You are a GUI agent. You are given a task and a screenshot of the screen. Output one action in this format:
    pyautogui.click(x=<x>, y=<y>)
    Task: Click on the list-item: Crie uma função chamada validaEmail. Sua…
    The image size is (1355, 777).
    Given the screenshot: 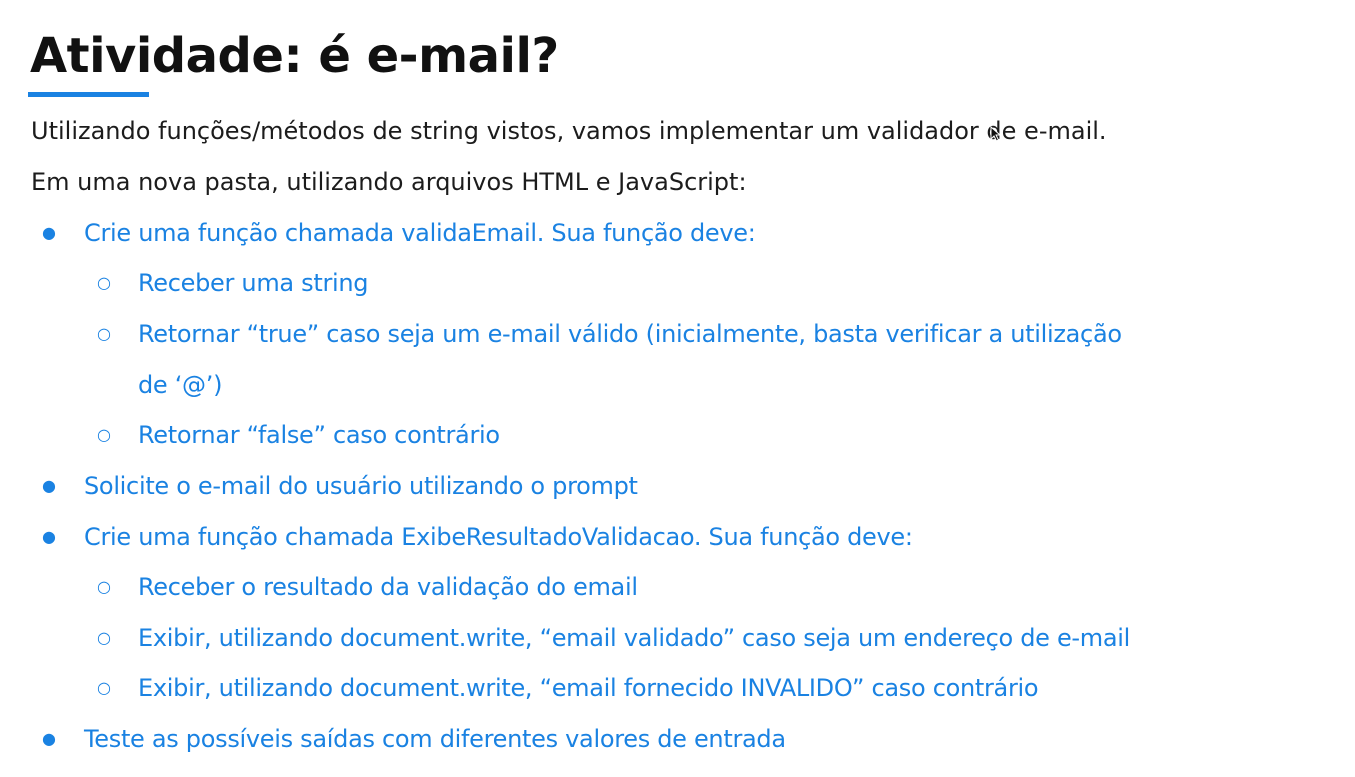 What is the action you would take?
    pyautogui.click(x=420, y=233)
    